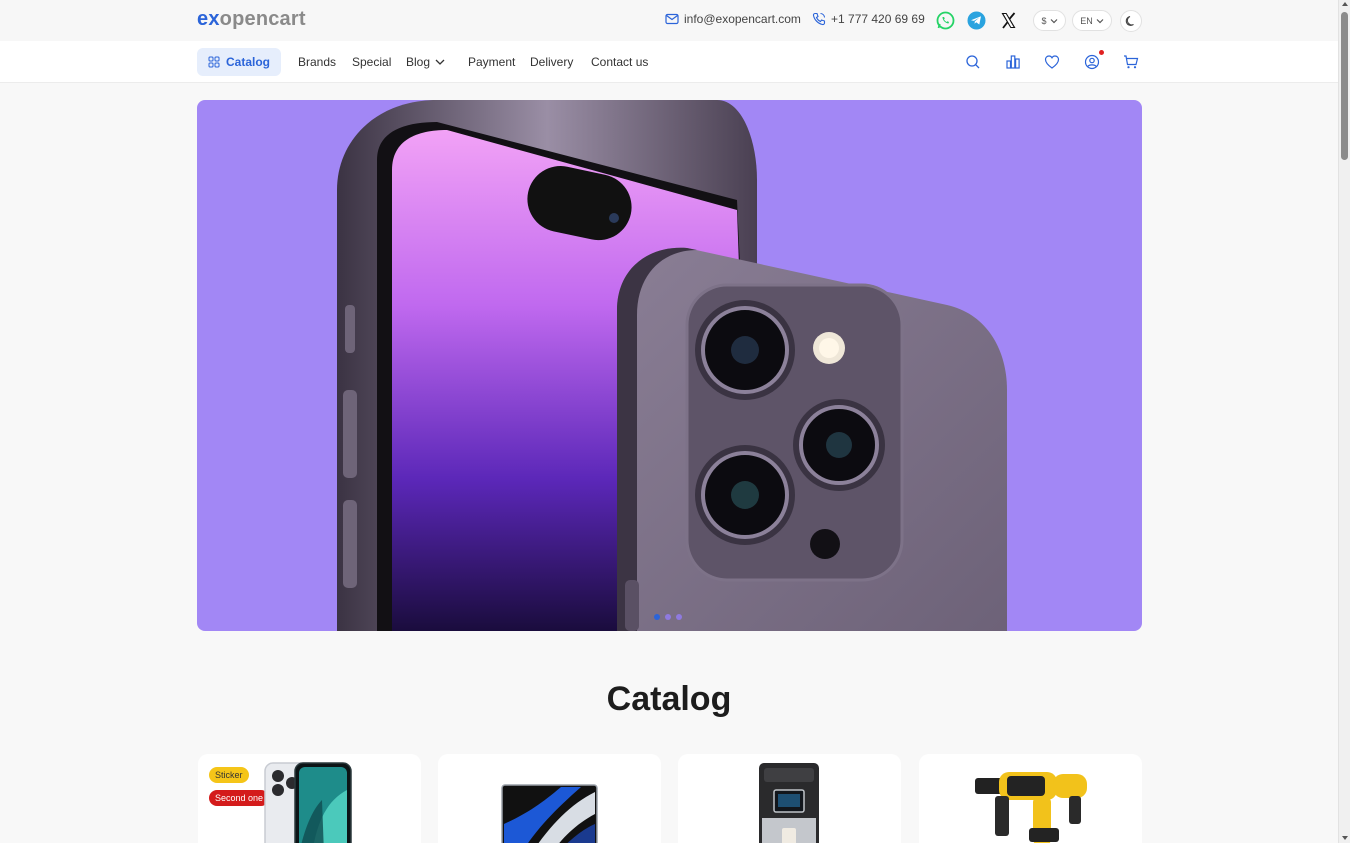 The width and height of the screenshot is (1350, 843). Describe the element at coordinates (418, 62) in the screenshot. I see `nav-blog-label: Blog` at that location.